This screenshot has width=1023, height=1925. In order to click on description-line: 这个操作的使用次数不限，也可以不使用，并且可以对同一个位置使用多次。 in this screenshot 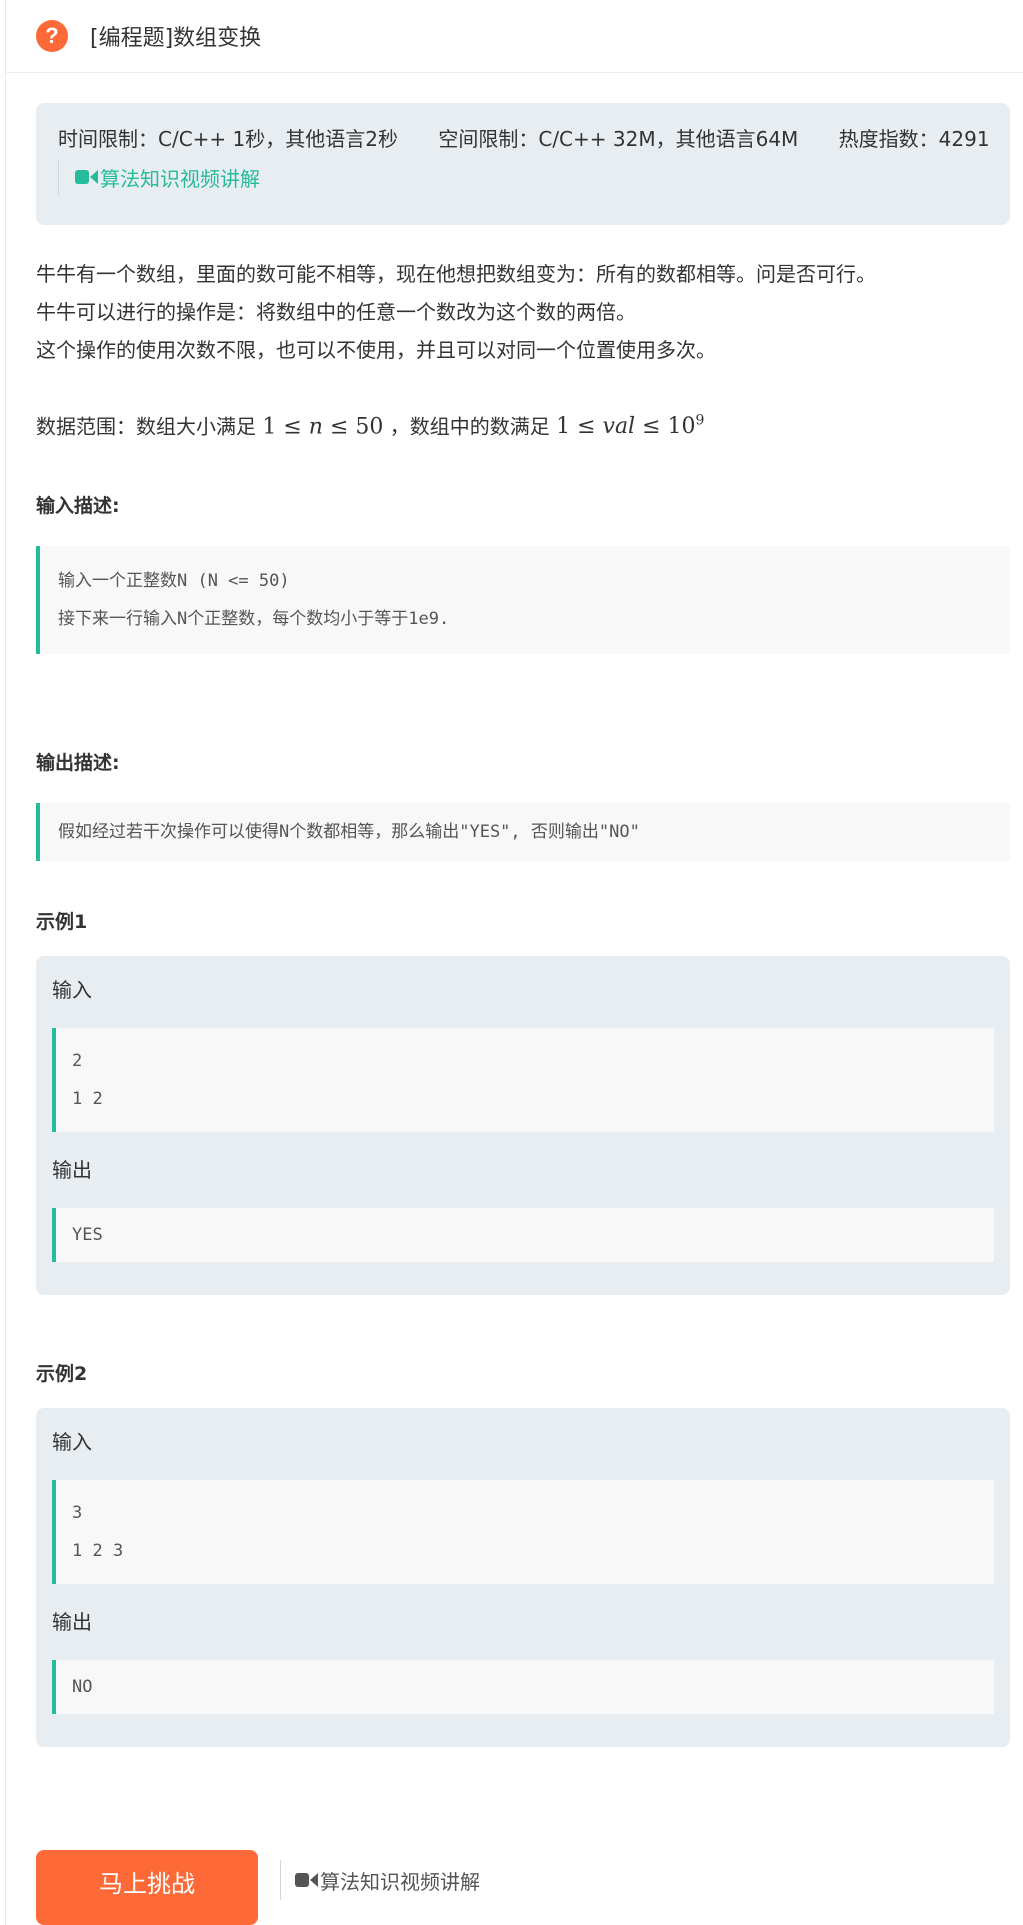, I will do `click(376, 350)`.